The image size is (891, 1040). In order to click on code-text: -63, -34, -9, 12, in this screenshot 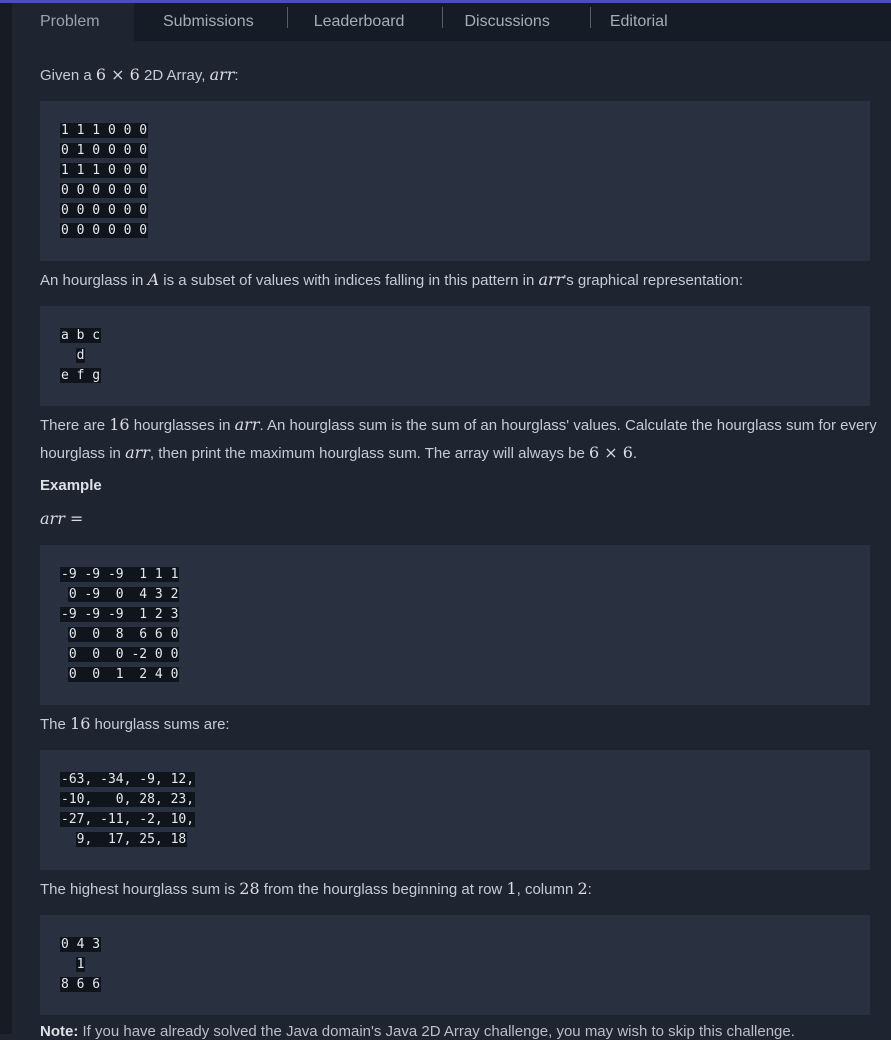, I will do `click(128, 779)`.